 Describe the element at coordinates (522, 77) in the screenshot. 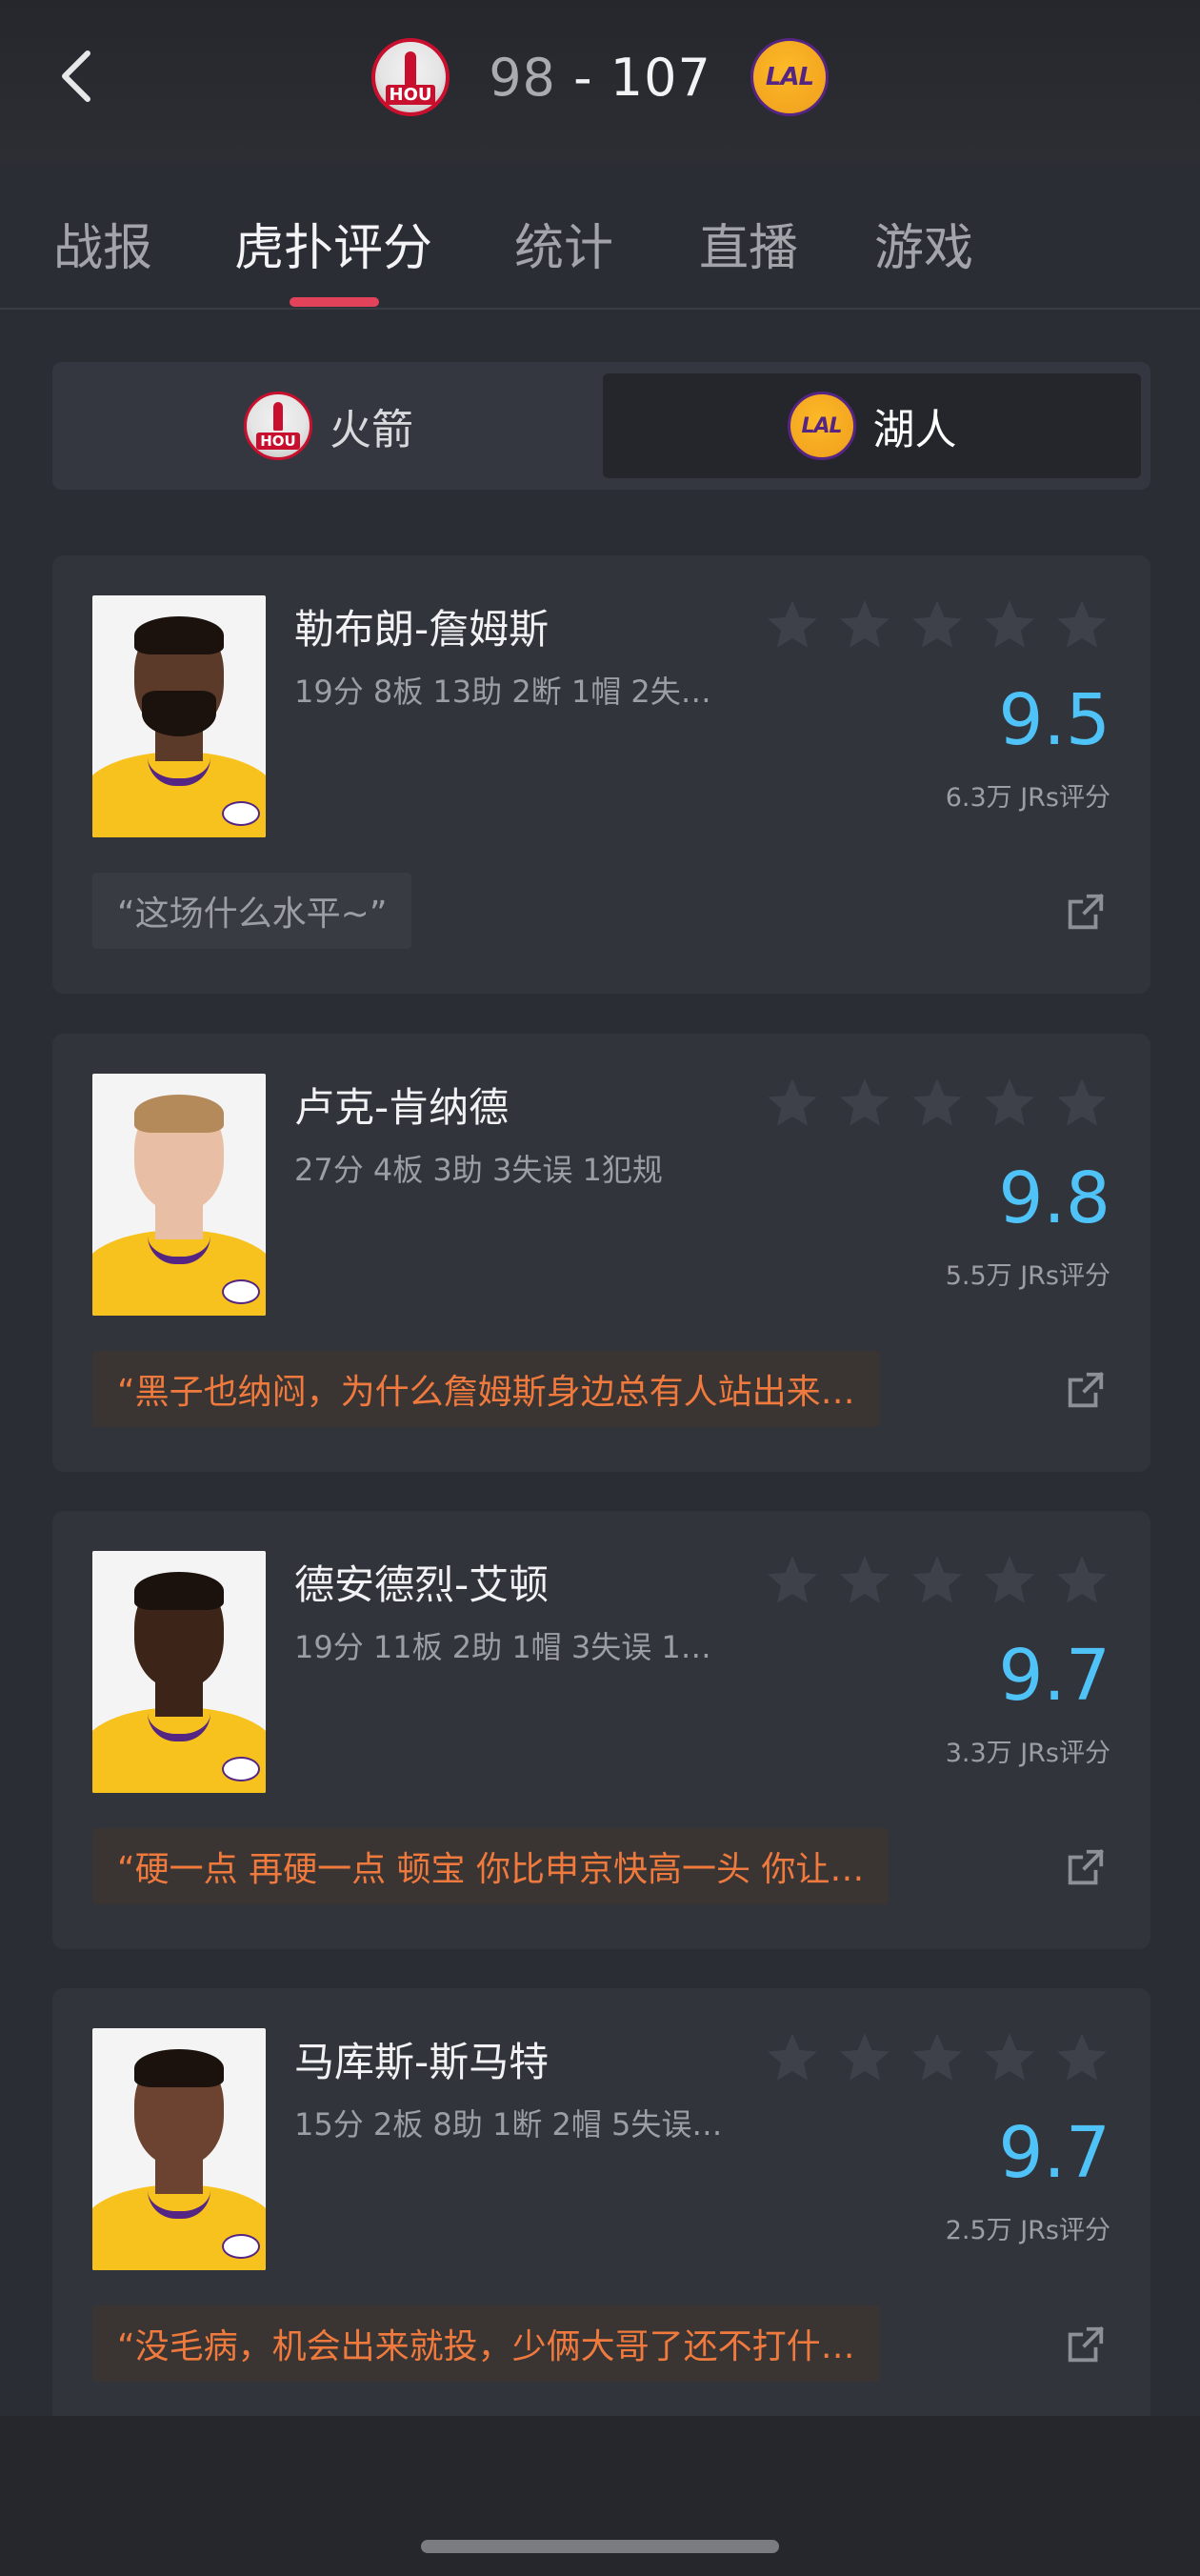

I see `home-score: 98` at that location.